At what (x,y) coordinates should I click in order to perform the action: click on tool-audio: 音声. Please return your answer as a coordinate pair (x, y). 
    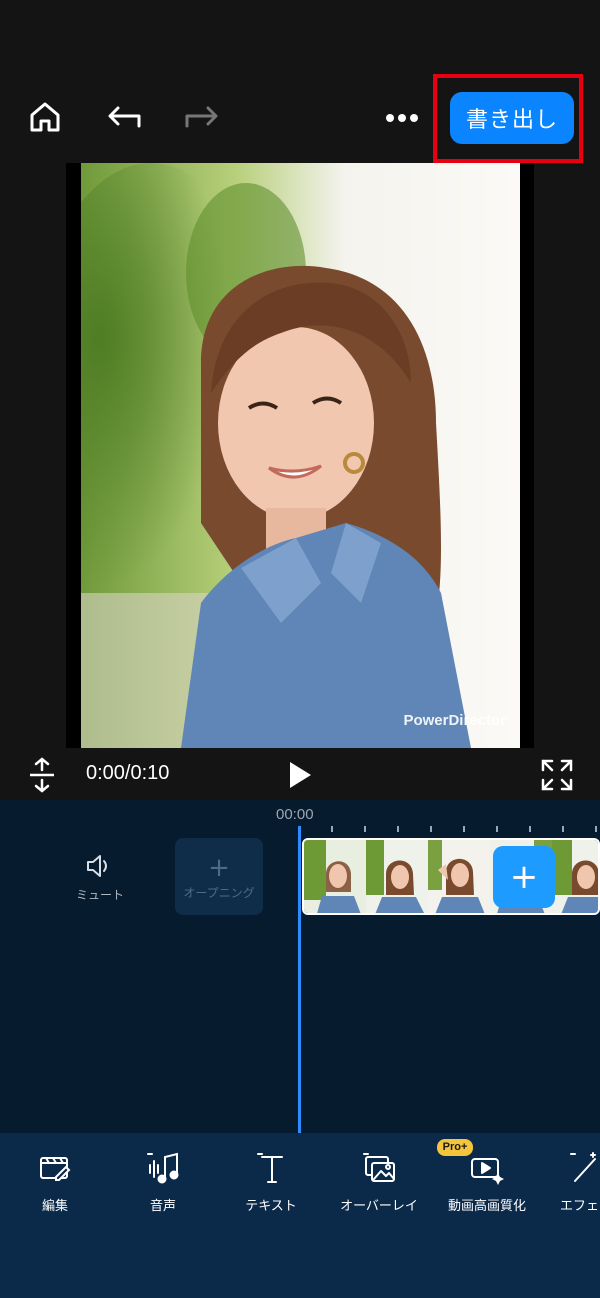
    Looking at the image, I should click on (163, 1182).